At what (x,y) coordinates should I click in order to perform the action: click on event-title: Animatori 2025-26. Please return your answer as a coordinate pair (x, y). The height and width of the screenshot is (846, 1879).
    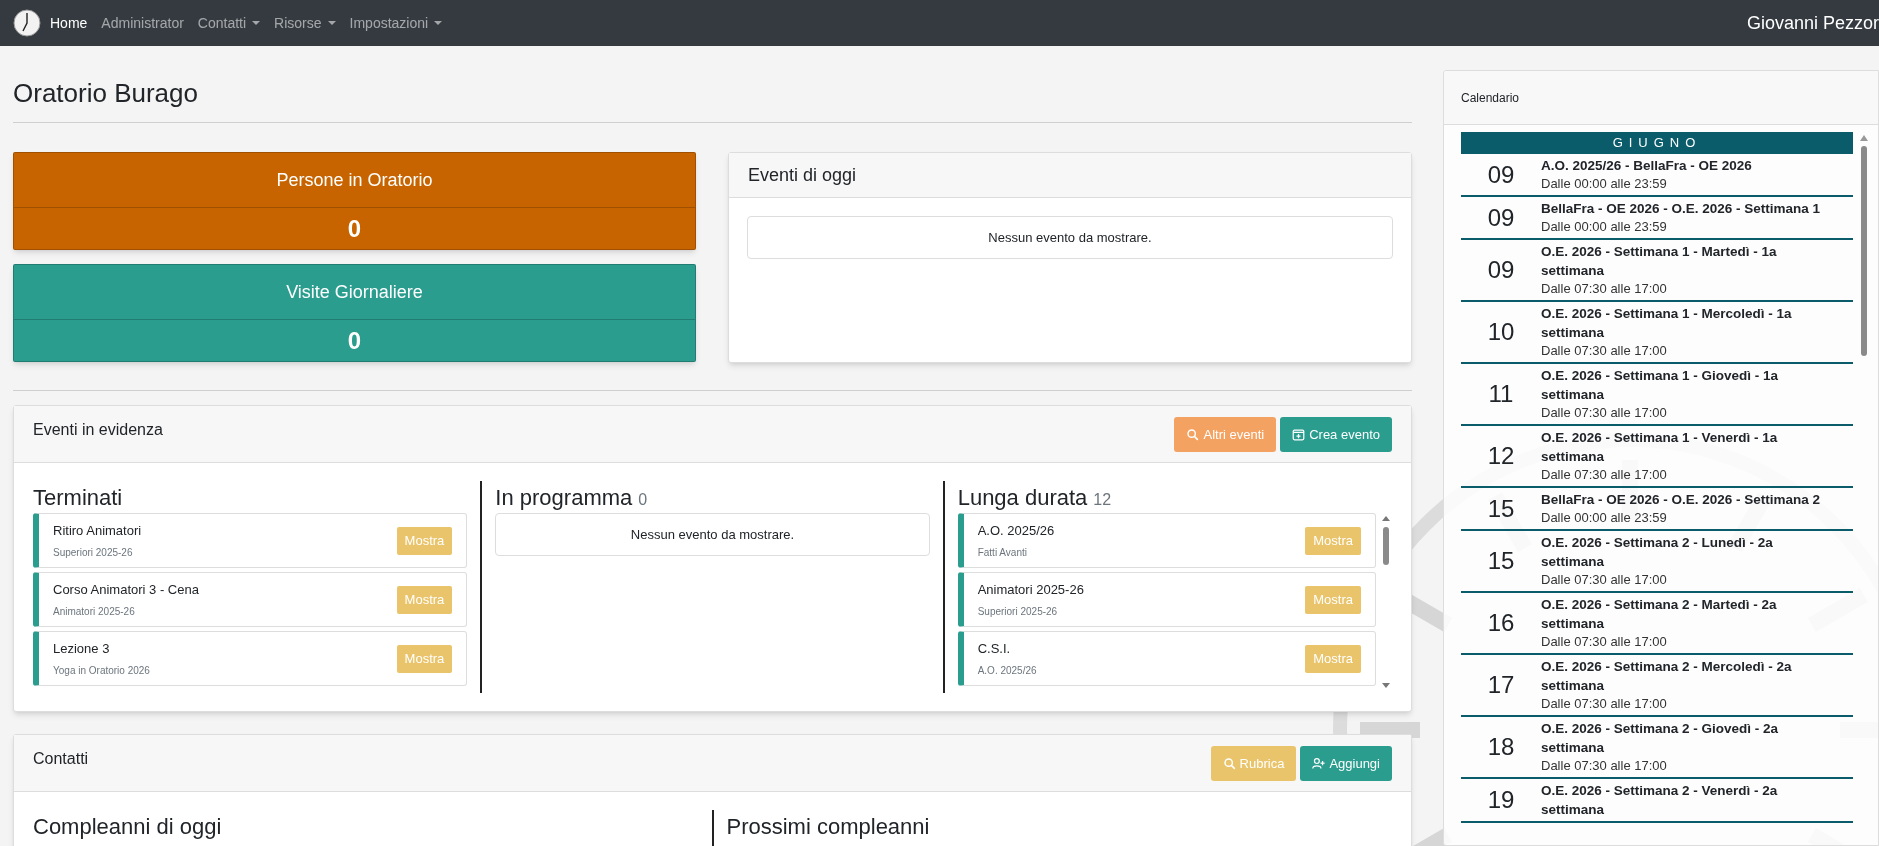
    Looking at the image, I should click on (1030, 590).